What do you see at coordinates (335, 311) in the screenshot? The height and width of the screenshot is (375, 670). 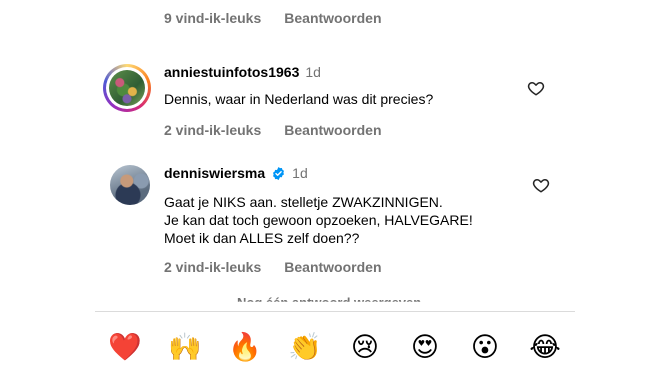 I see `emoji-bar-divider` at bounding box center [335, 311].